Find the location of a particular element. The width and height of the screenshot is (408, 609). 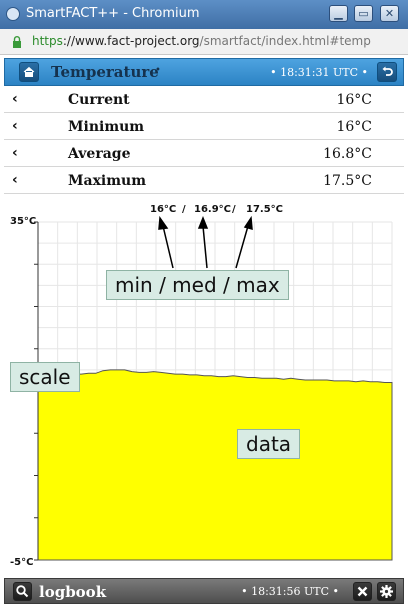

back-button is located at coordinates (387, 72).